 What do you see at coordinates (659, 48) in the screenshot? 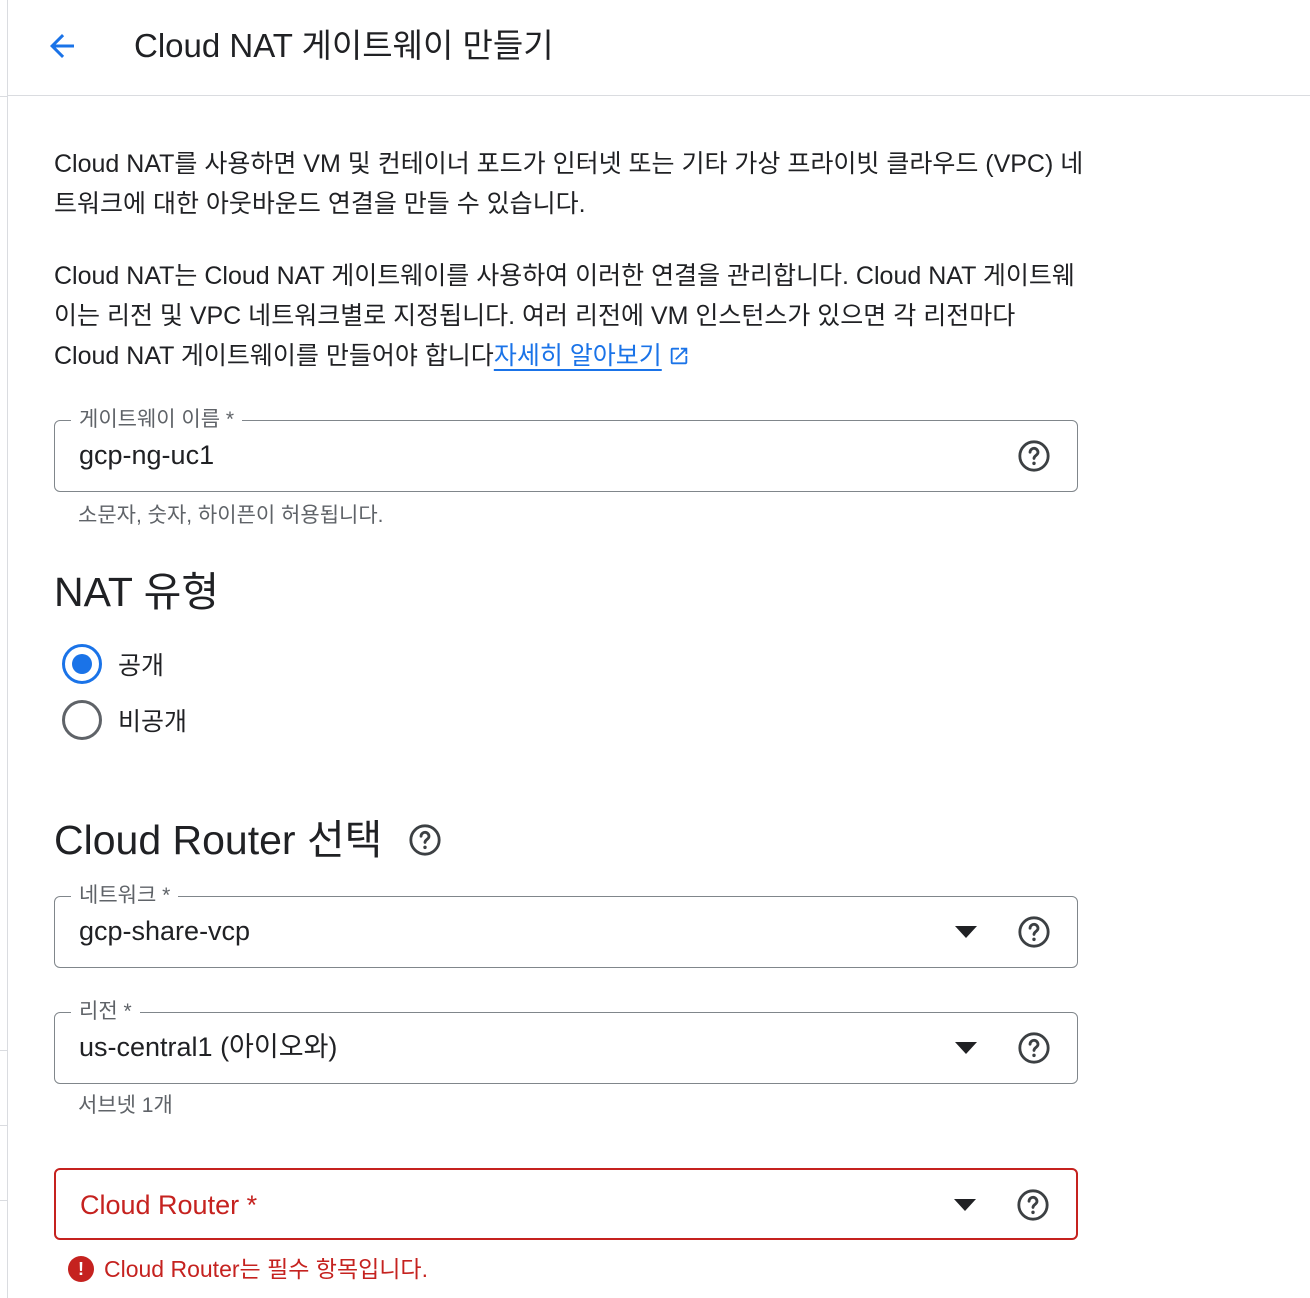
I see `page-header: Cloud NAT 게이트웨이 만들기` at bounding box center [659, 48].